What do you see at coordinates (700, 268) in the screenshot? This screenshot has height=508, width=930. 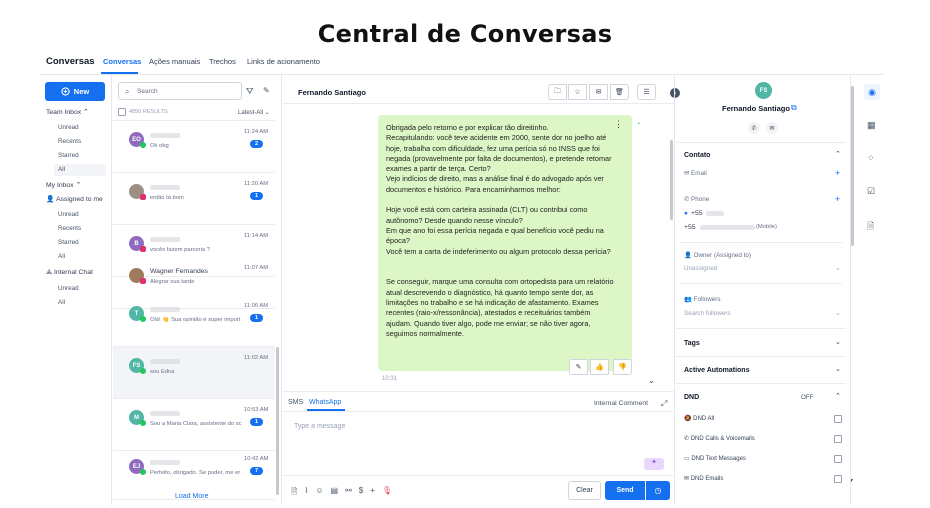 I see `owner-select: Unassigned` at bounding box center [700, 268].